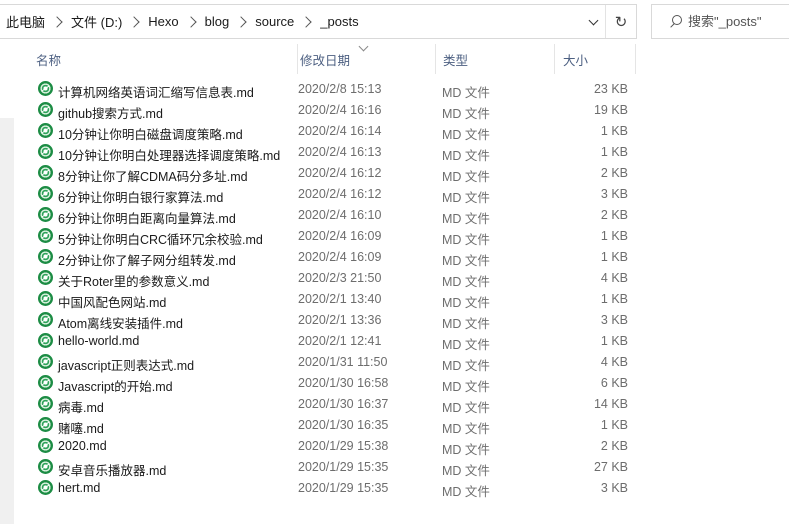 The width and height of the screenshot is (789, 524). What do you see at coordinates (274, 21) in the screenshot?
I see `breadcrumb-source: source` at bounding box center [274, 21].